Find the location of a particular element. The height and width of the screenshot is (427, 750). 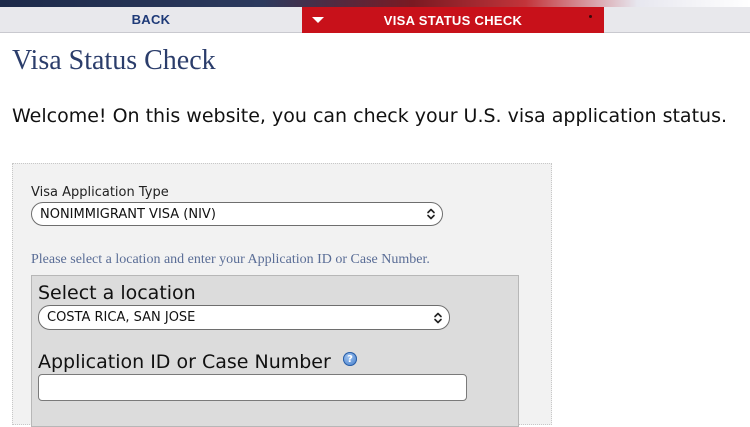

page-title: Visa Status Check is located at coordinates (114, 60).